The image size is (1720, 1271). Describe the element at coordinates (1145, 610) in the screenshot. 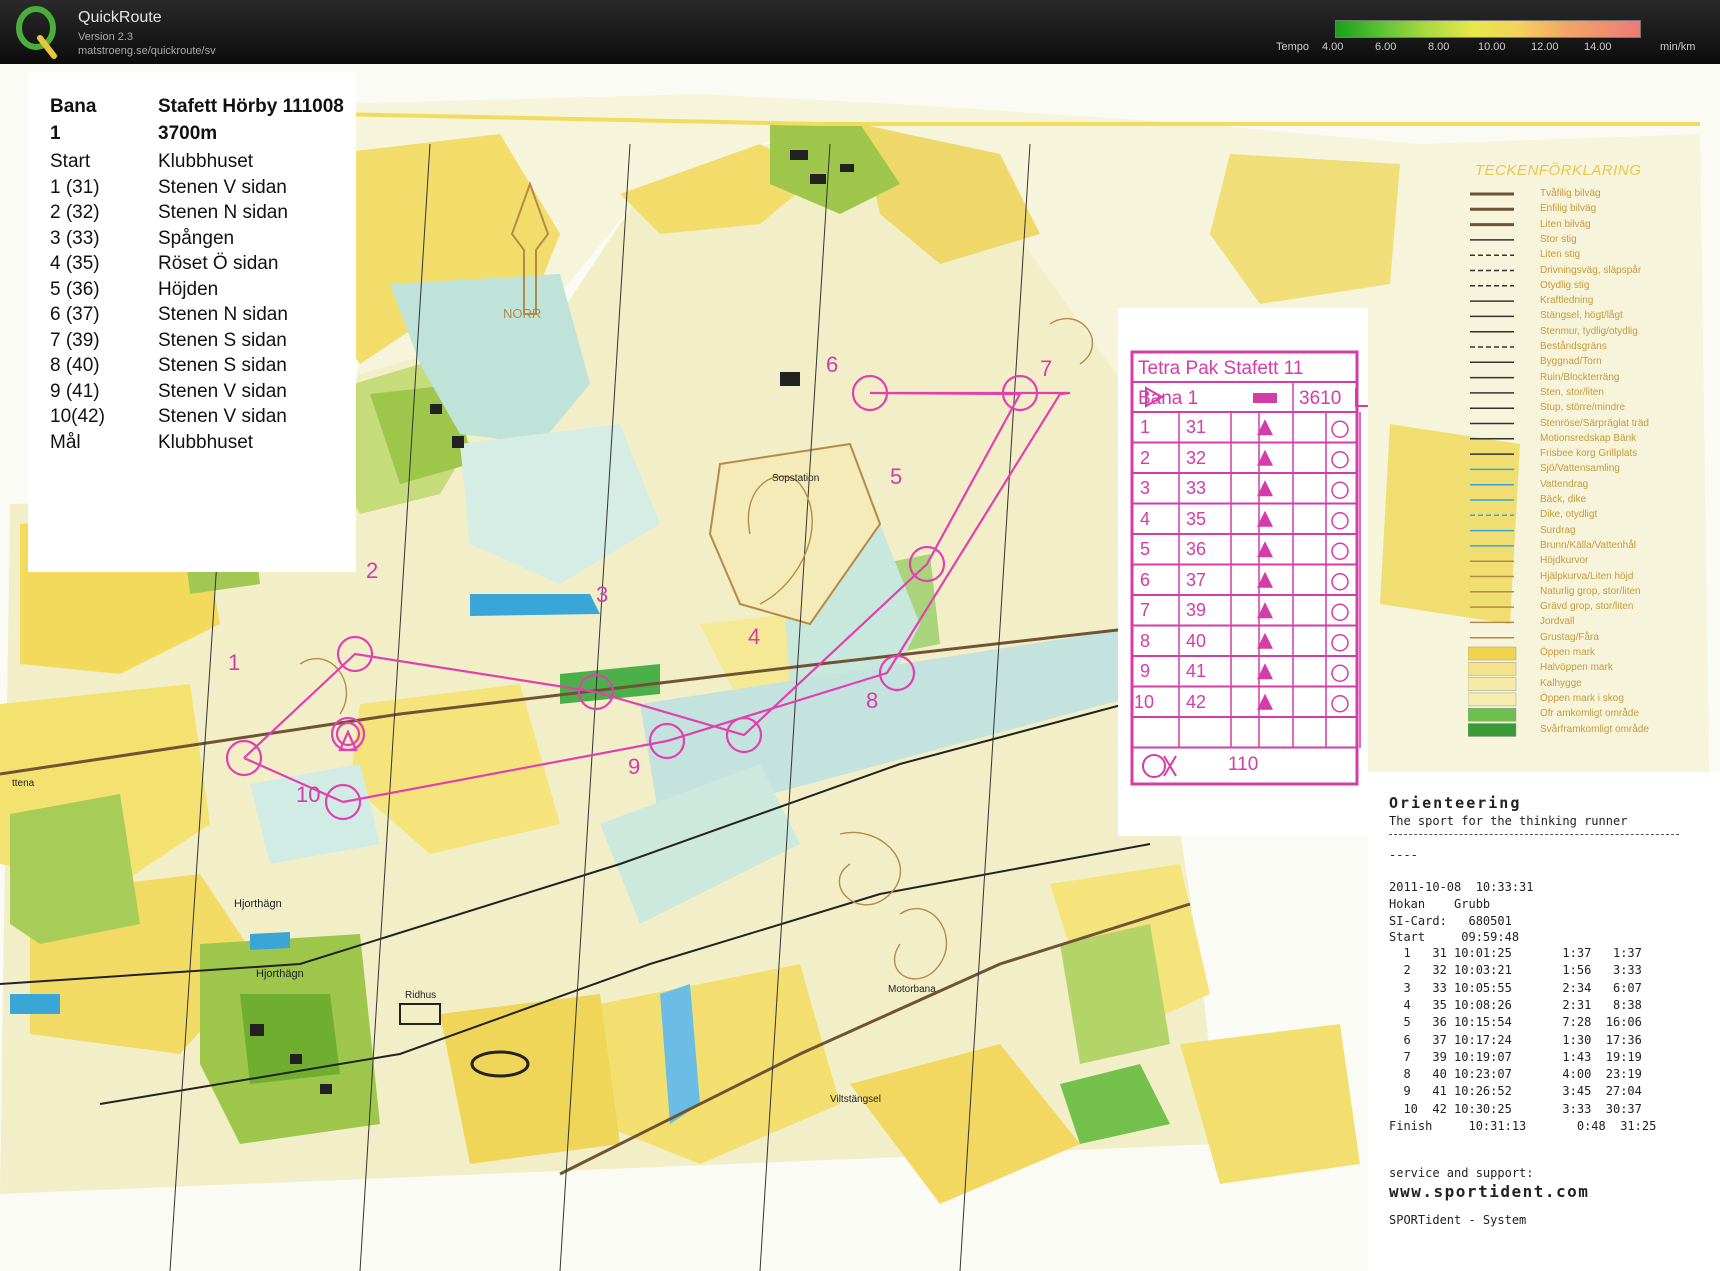

I see `card-control-number: 7` at that location.